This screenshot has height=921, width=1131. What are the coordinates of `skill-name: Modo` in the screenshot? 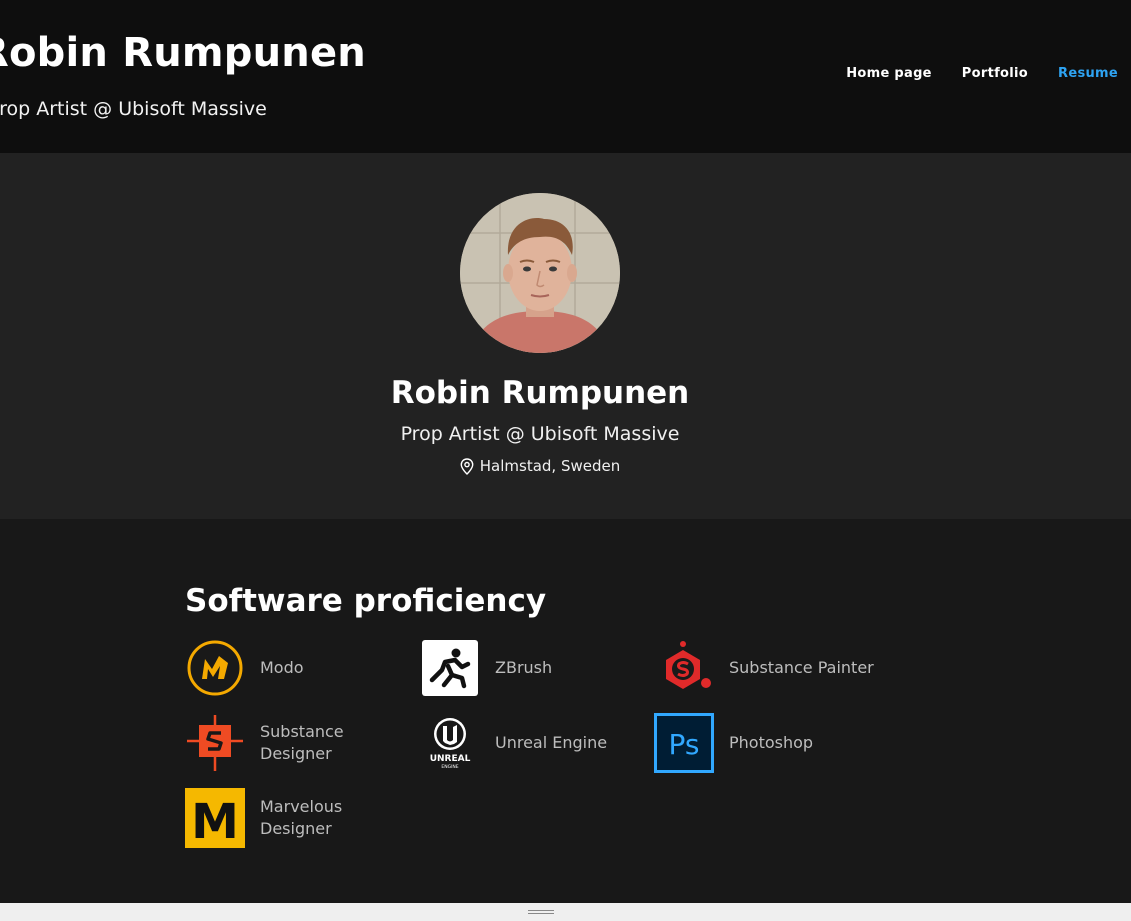 It's located at (282, 667).